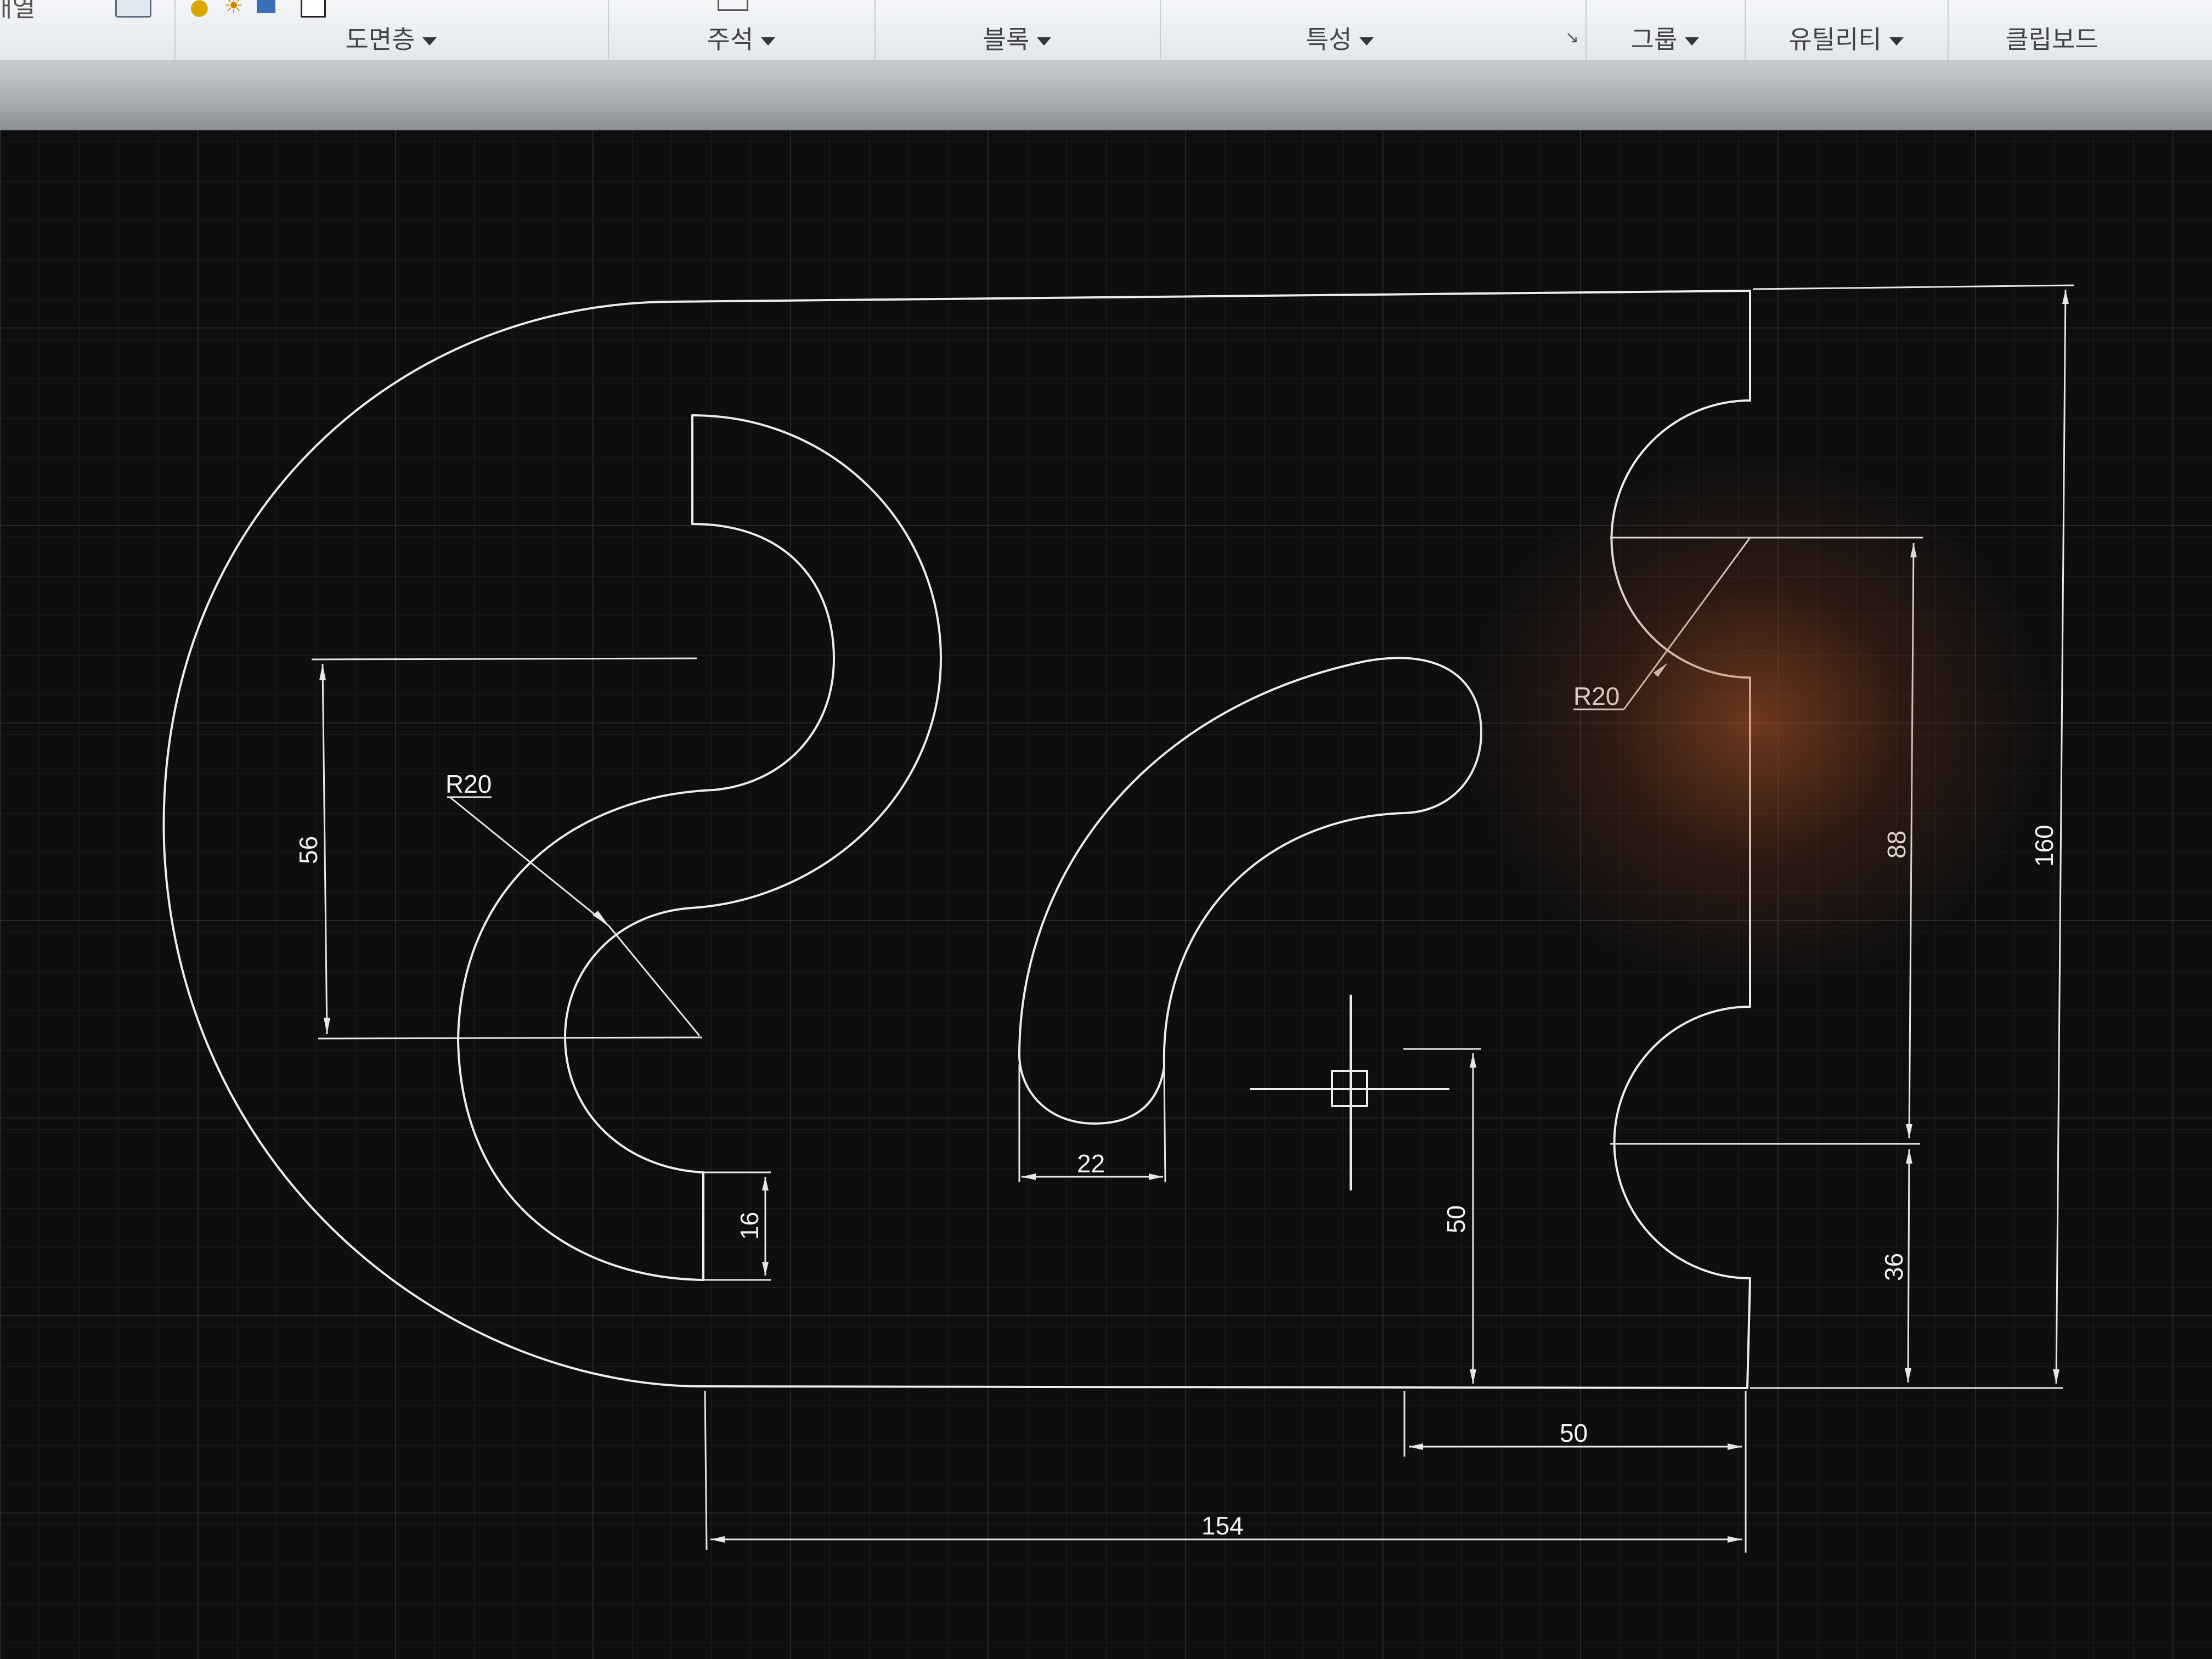  What do you see at coordinates (1456, 1219) in the screenshot?
I see `dim-50-vertical: 50` at bounding box center [1456, 1219].